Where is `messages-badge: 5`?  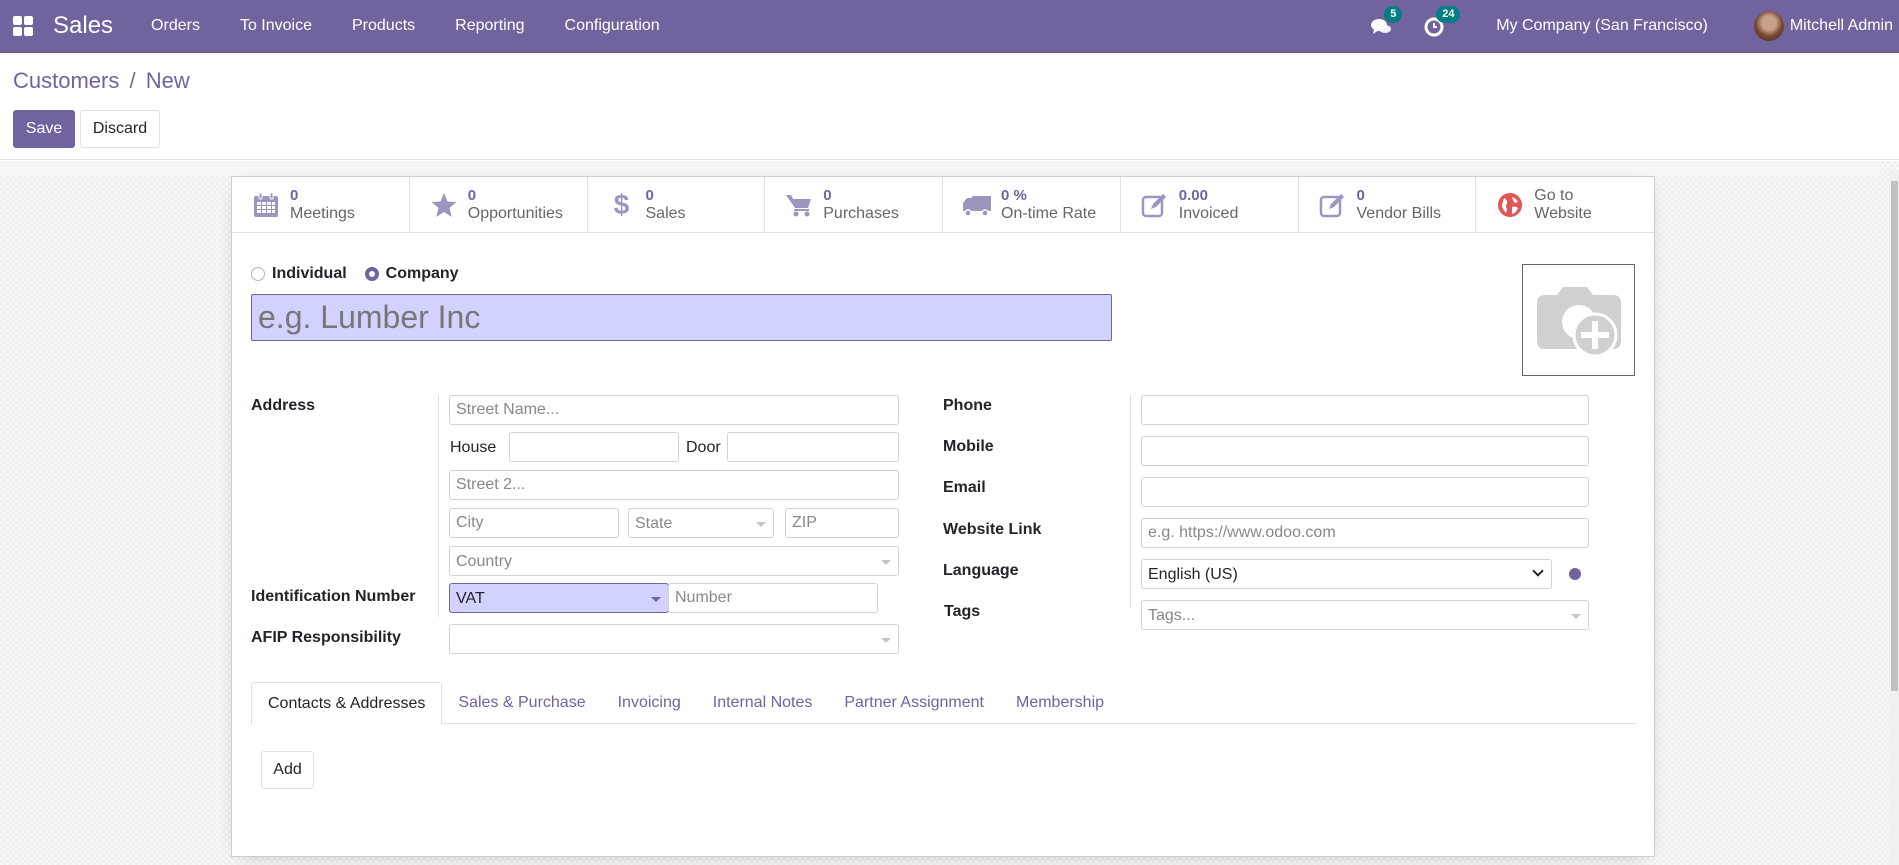
messages-badge: 5 is located at coordinates (1393, 14).